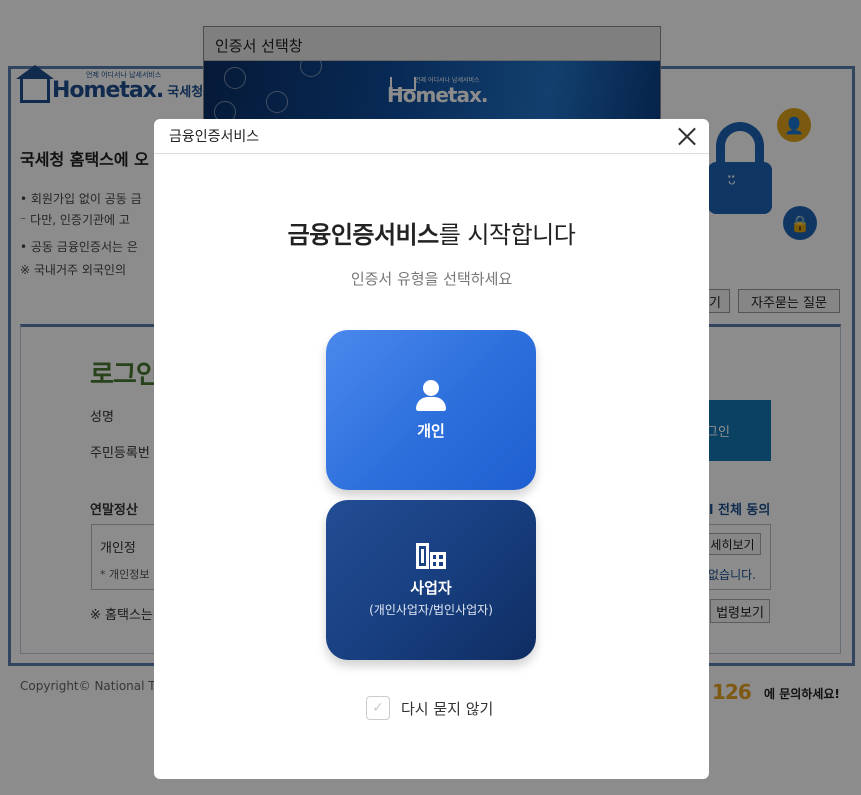 The width and height of the screenshot is (861, 795). I want to click on modal-header-title: 금융인증서비스, so click(214, 137).